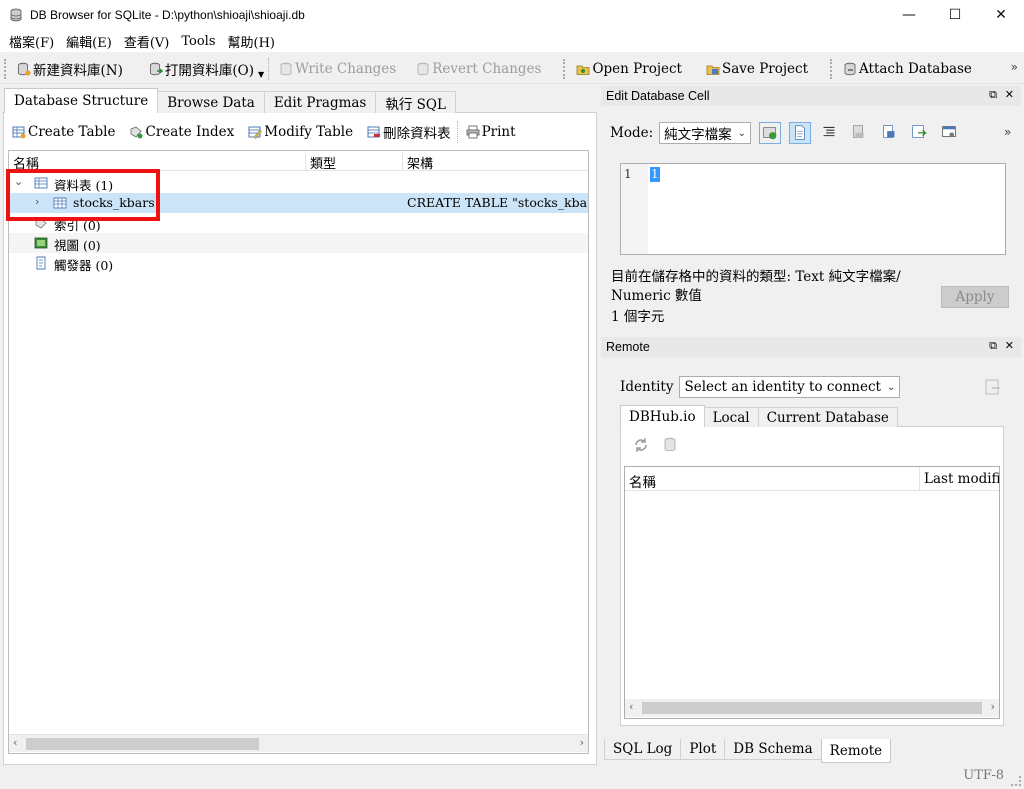 The height and width of the screenshot is (789, 1024). Describe the element at coordinates (583, 70) in the screenshot. I see `open-project-icon` at that location.